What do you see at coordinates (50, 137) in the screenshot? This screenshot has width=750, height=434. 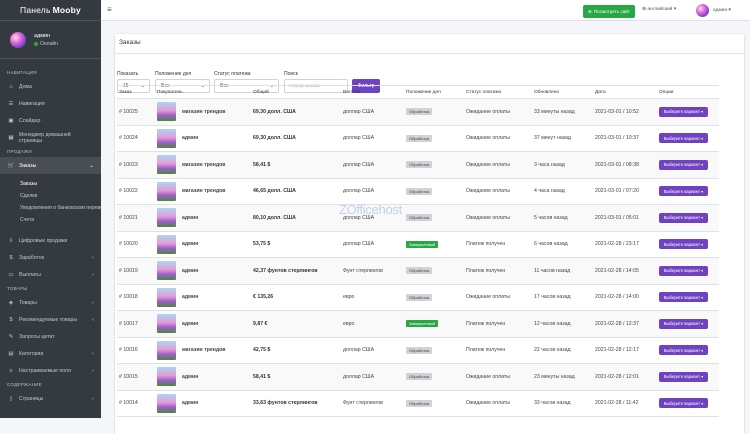 I see `sidebar-item-homepage-manager: ▦ Менеджер домашней страницы` at bounding box center [50, 137].